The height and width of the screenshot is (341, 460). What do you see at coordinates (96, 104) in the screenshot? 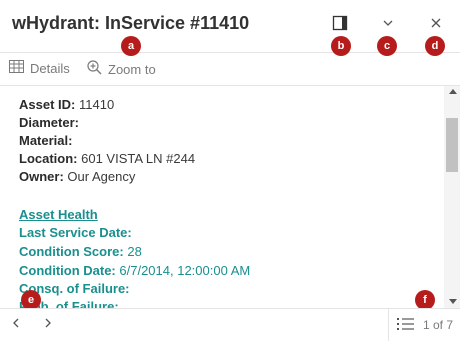
I see `field-value: 11410` at bounding box center [96, 104].